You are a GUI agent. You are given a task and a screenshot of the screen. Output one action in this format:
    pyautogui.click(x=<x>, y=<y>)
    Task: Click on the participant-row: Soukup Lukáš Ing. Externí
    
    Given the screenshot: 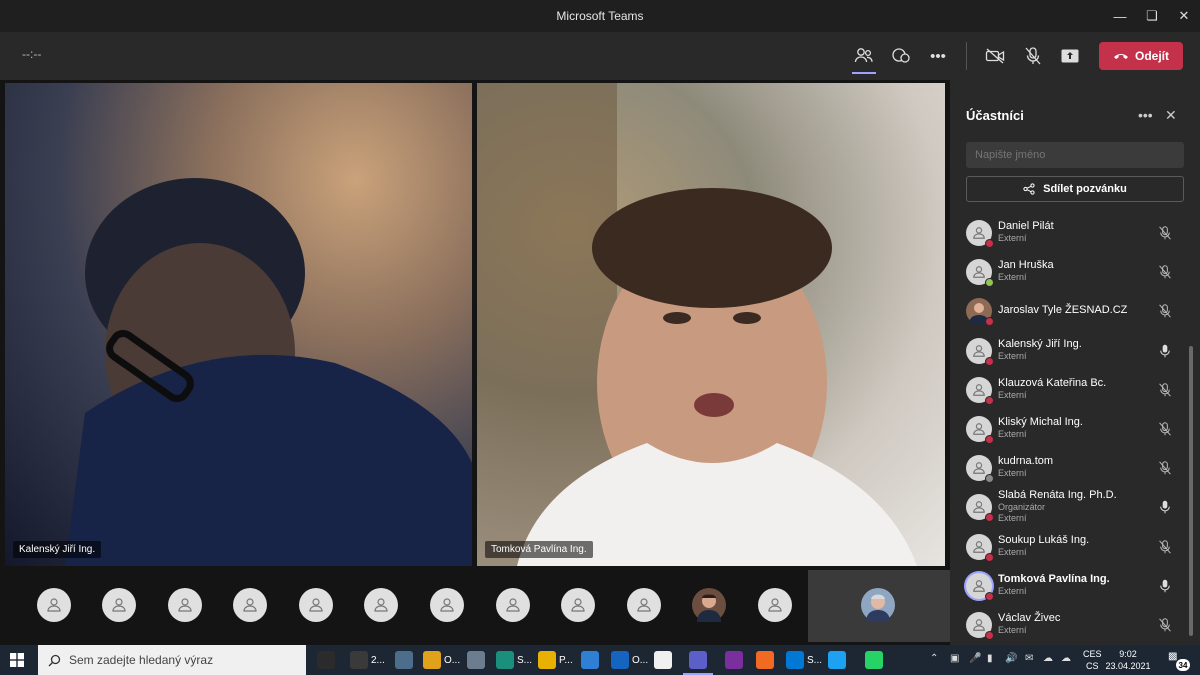 What is the action you would take?
    pyautogui.click(x=1075, y=547)
    